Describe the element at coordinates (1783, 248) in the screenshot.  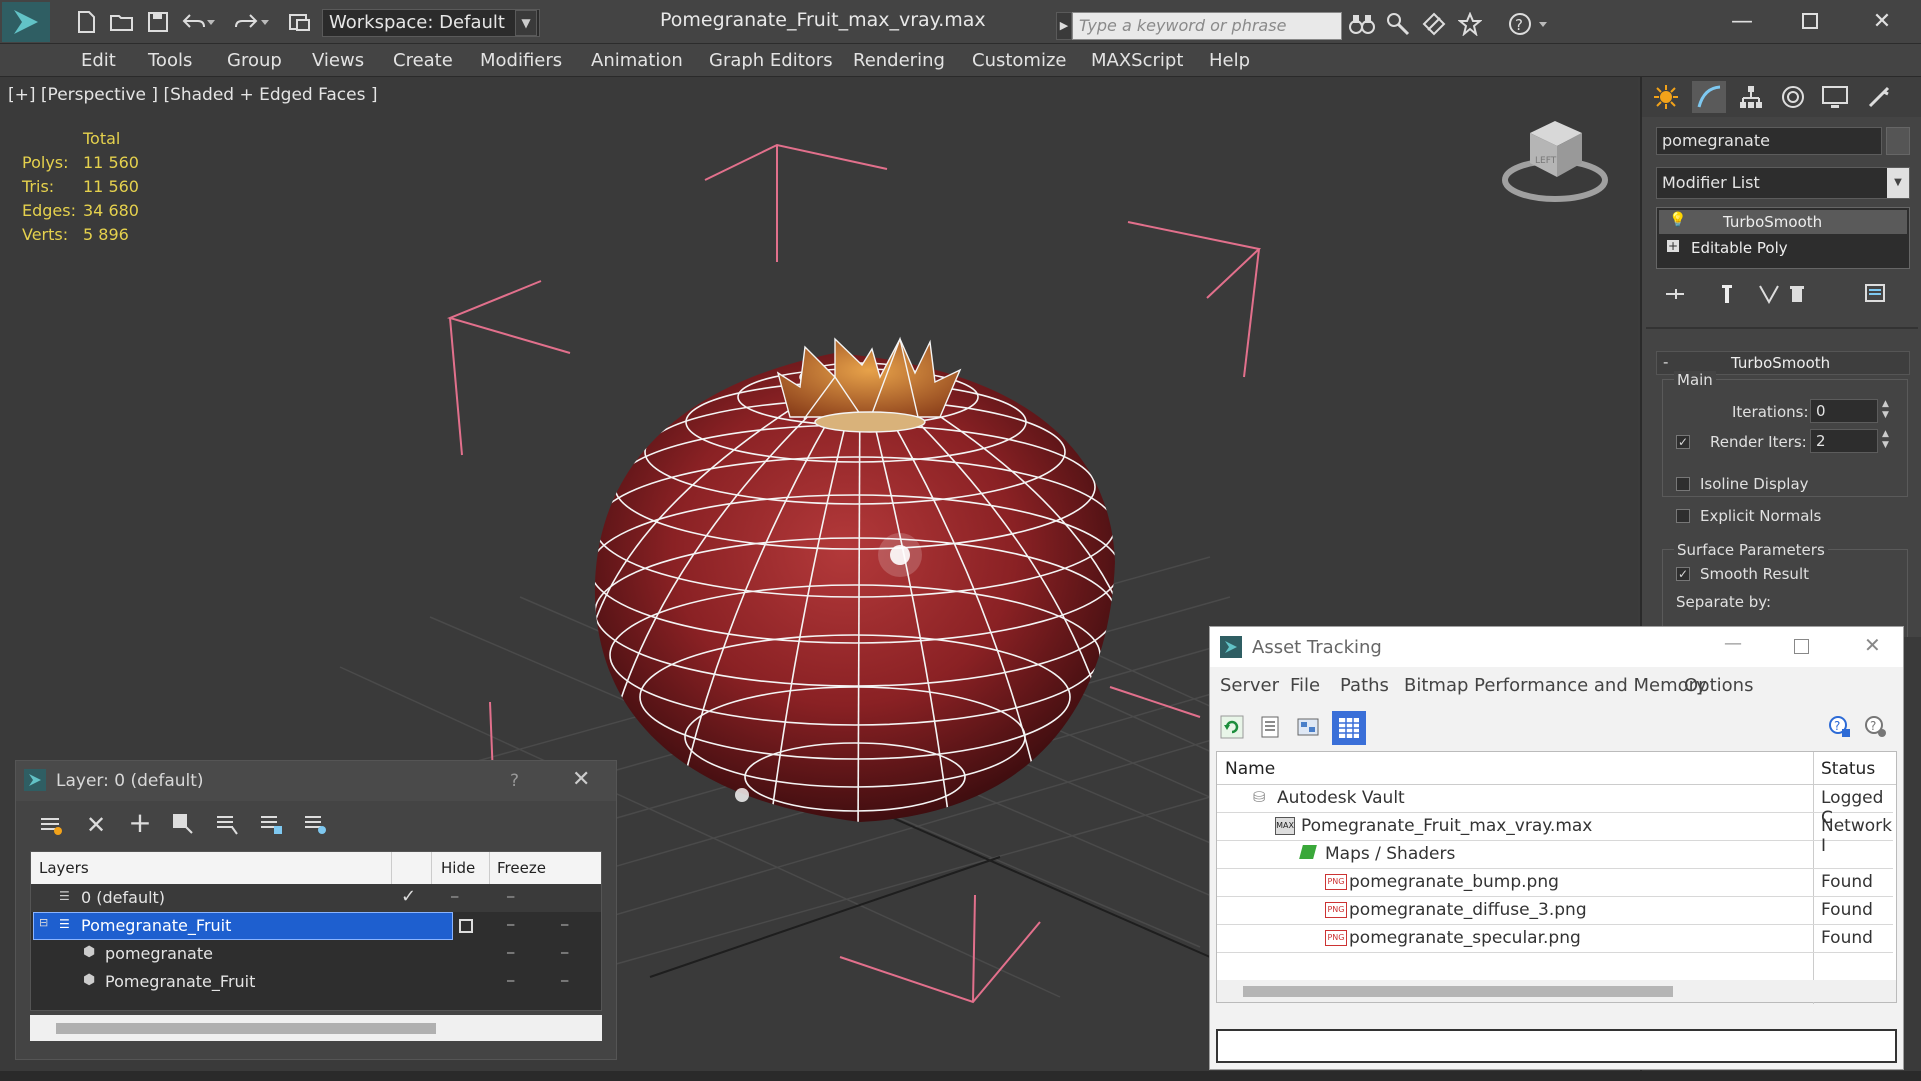
I see `stack-item-editable-poly: + Editable Poly` at that location.